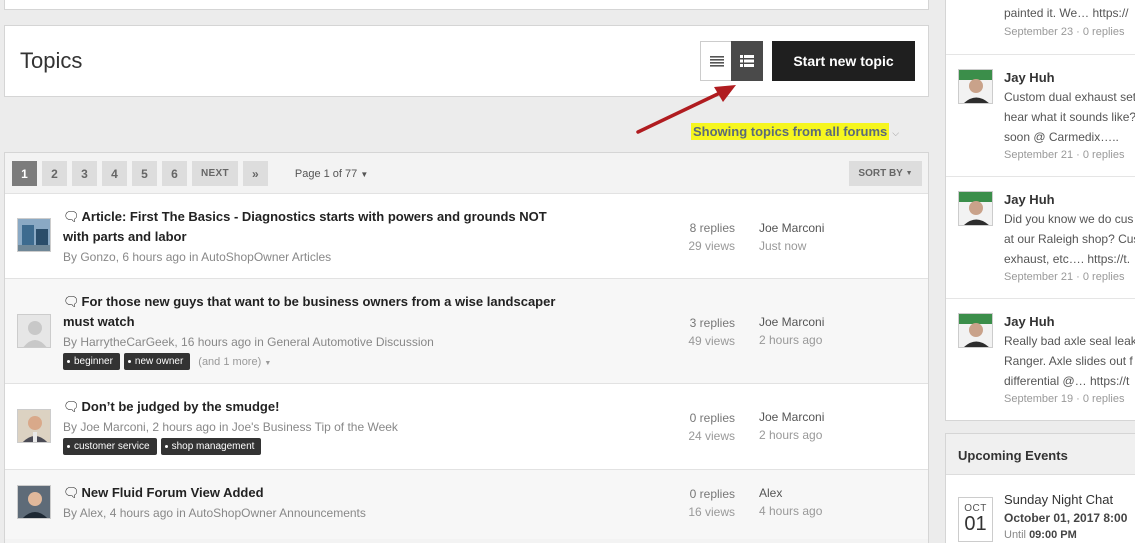  What do you see at coordinates (843, 61) in the screenshot?
I see `start-new-topic-button: Start new topic` at bounding box center [843, 61].